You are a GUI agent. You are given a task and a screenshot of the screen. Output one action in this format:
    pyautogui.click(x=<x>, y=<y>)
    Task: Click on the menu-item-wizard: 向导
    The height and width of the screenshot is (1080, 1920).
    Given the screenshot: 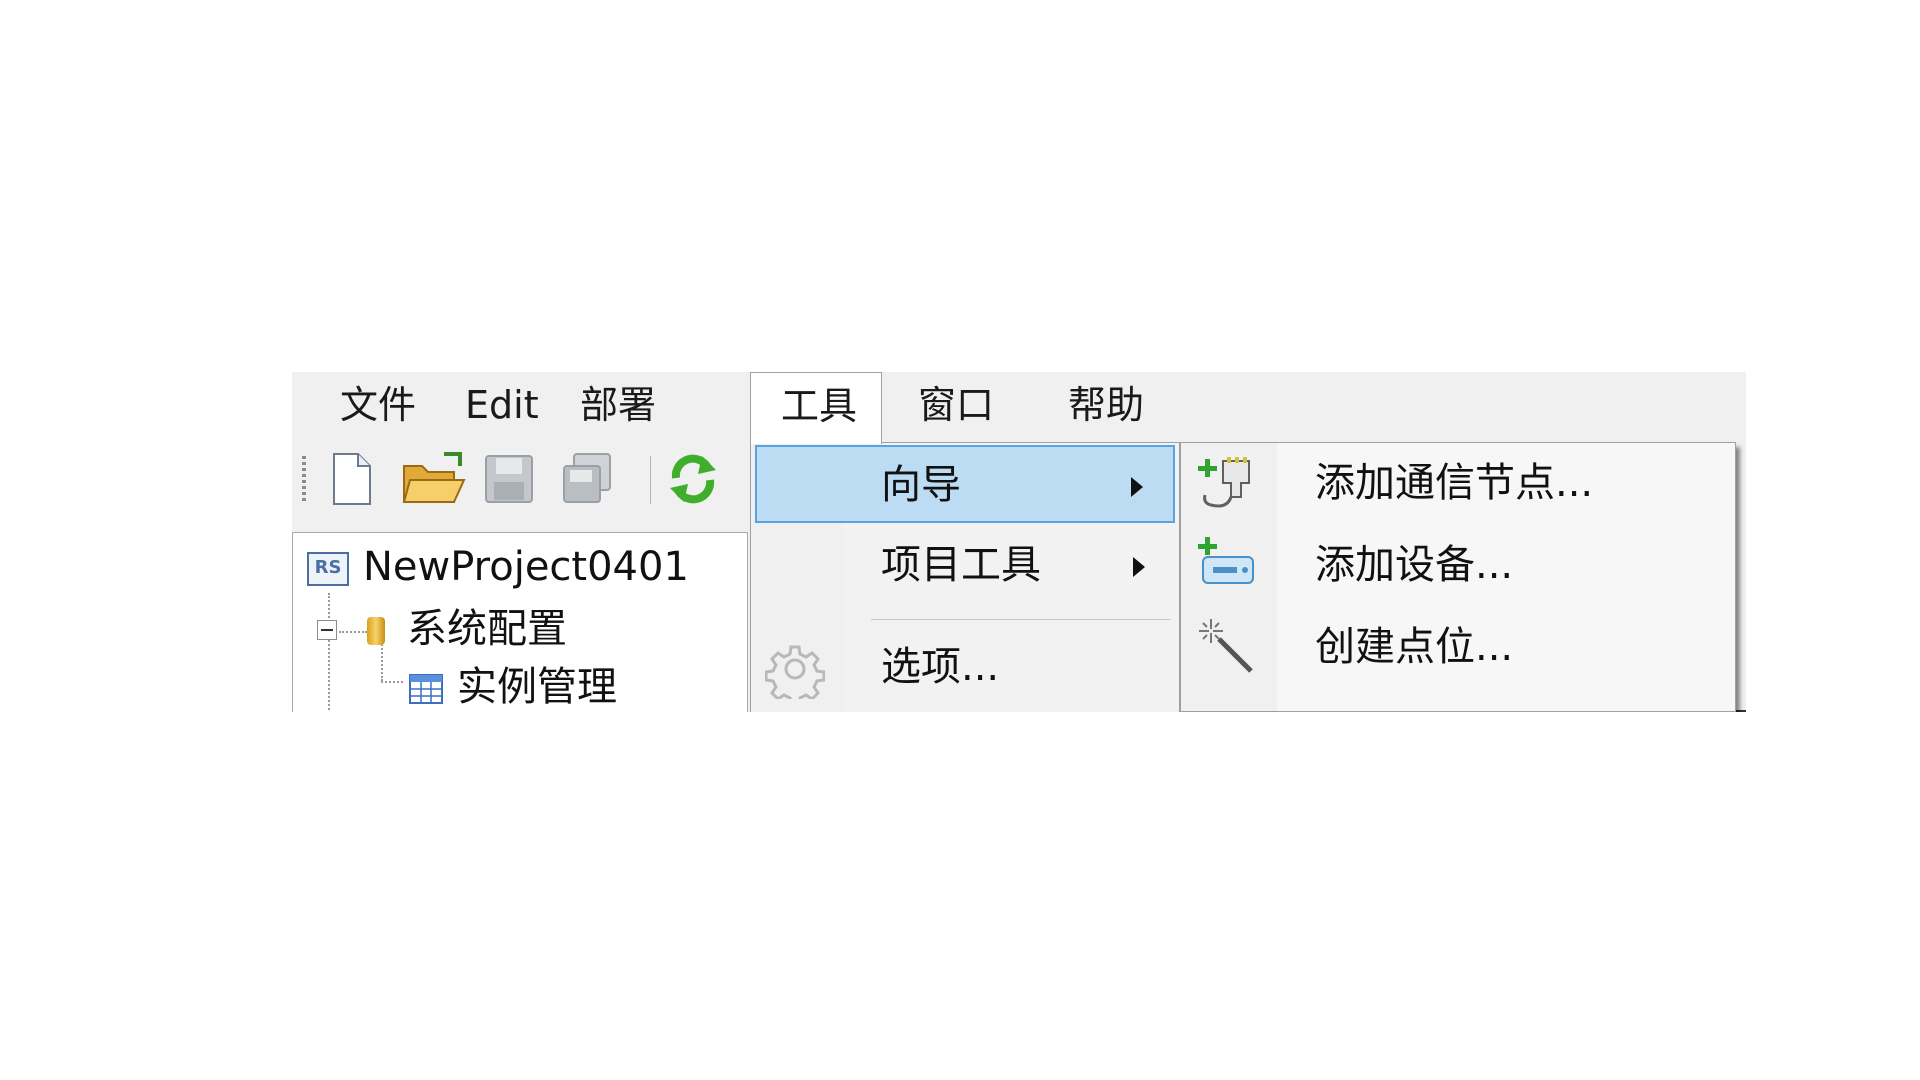 What is the action you would take?
    pyautogui.click(x=965, y=484)
    